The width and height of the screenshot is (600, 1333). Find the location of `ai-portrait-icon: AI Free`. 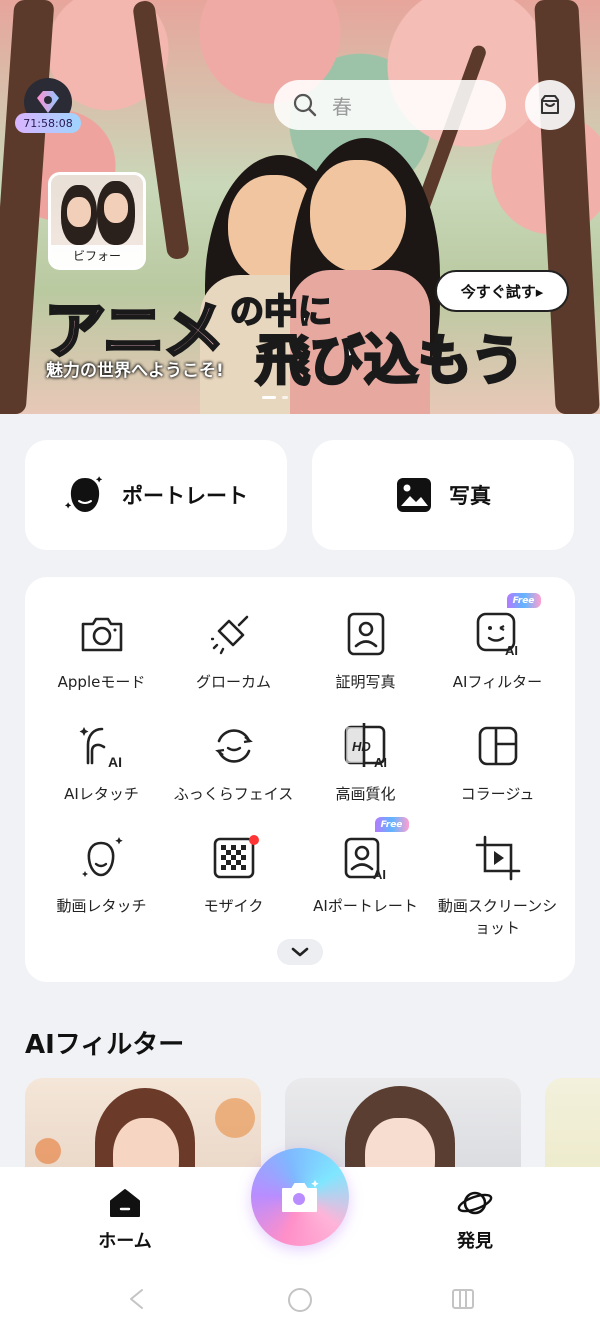

ai-portrait-icon: AI Free is located at coordinates (375, 850).